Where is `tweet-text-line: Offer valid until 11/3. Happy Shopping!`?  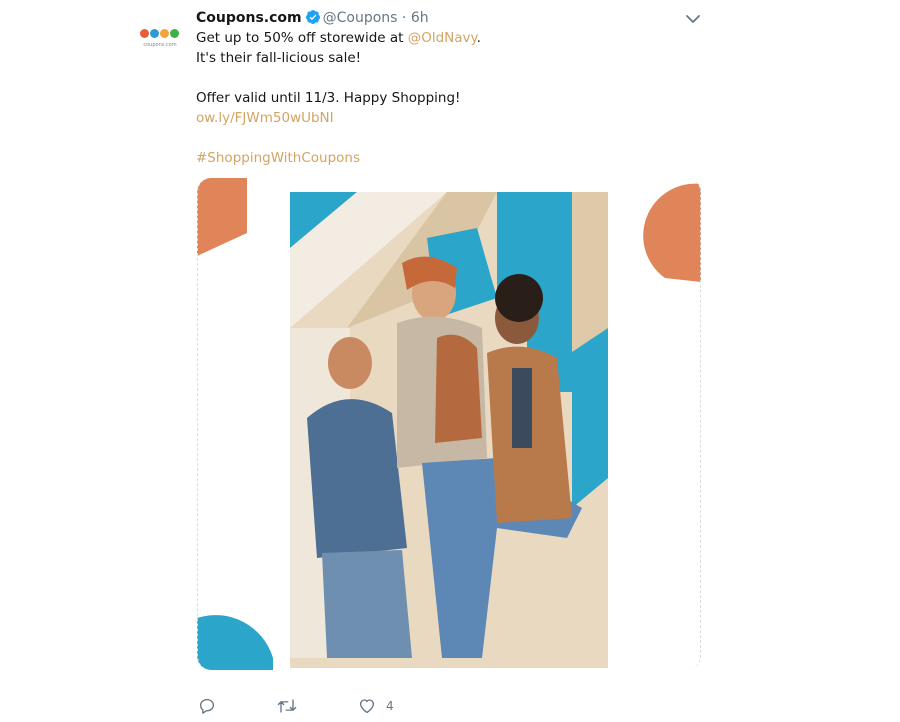 tweet-text-line: Offer valid until 11/3. Happy Shopping! is located at coordinates (328, 98).